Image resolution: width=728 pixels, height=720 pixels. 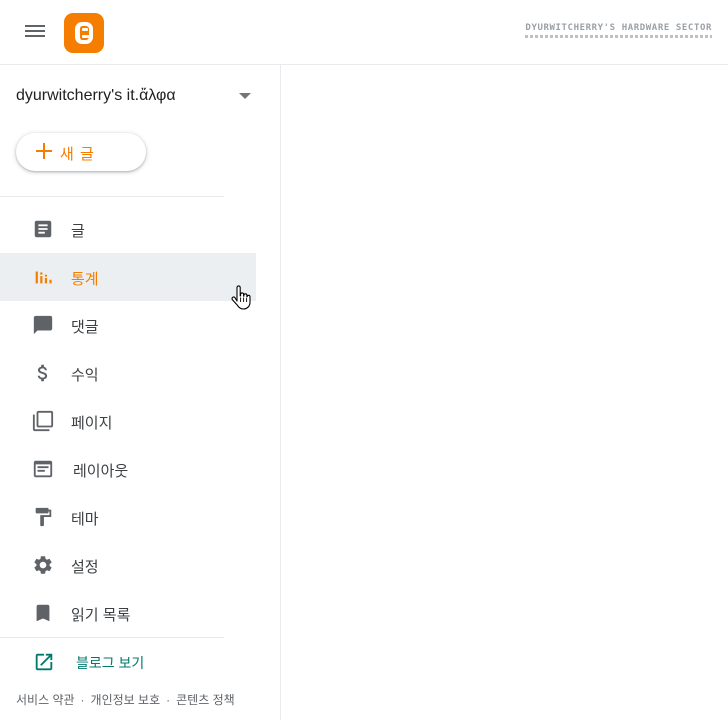 I want to click on gear-icon, so click(x=43, y=565).